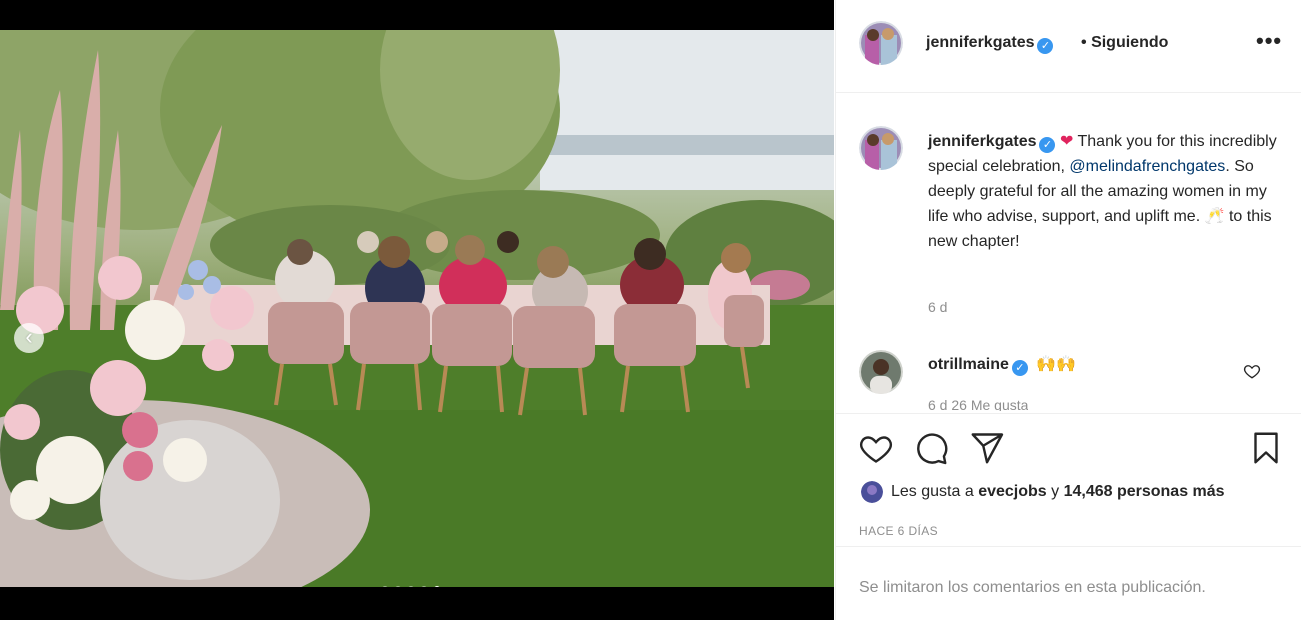 This screenshot has height=621, width=1301. I want to click on comment-line: otrillmaine ✓ 🙌🙌, so click(1002, 365).